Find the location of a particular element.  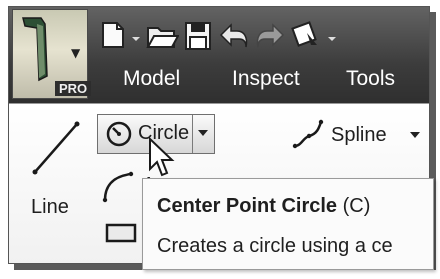

circle-dropdown-button is located at coordinates (203, 134).